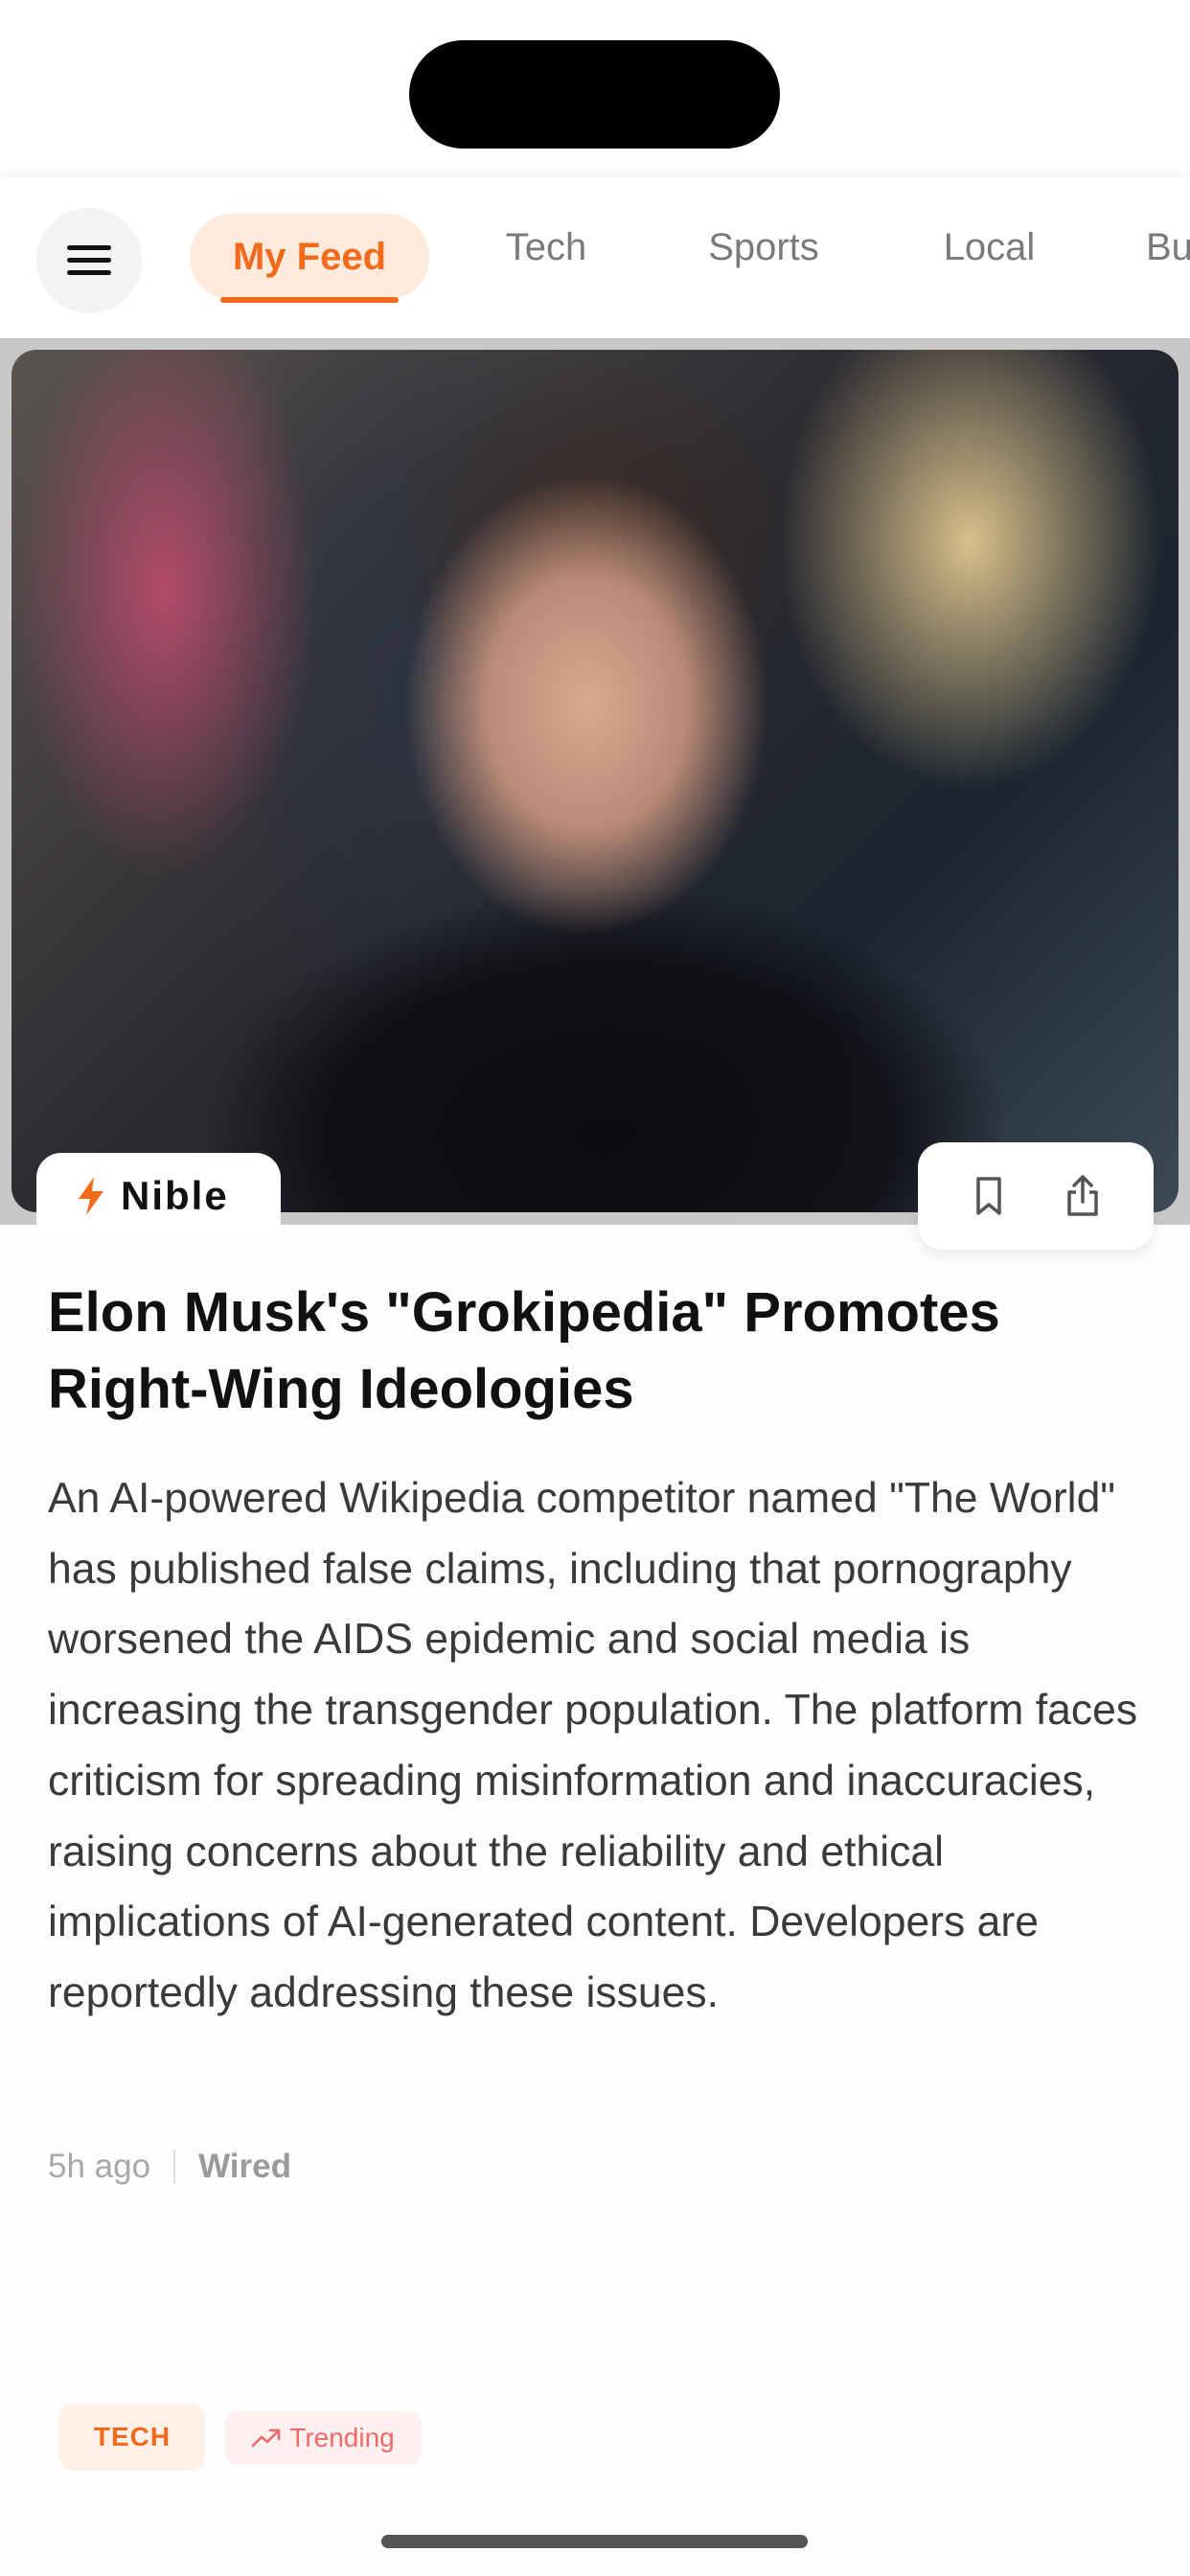 The image size is (1190, 2576). What do you see at coordinates (594, 2541) in the screenshot?
I see `home-indicator` at bounding box center [594, 2541].